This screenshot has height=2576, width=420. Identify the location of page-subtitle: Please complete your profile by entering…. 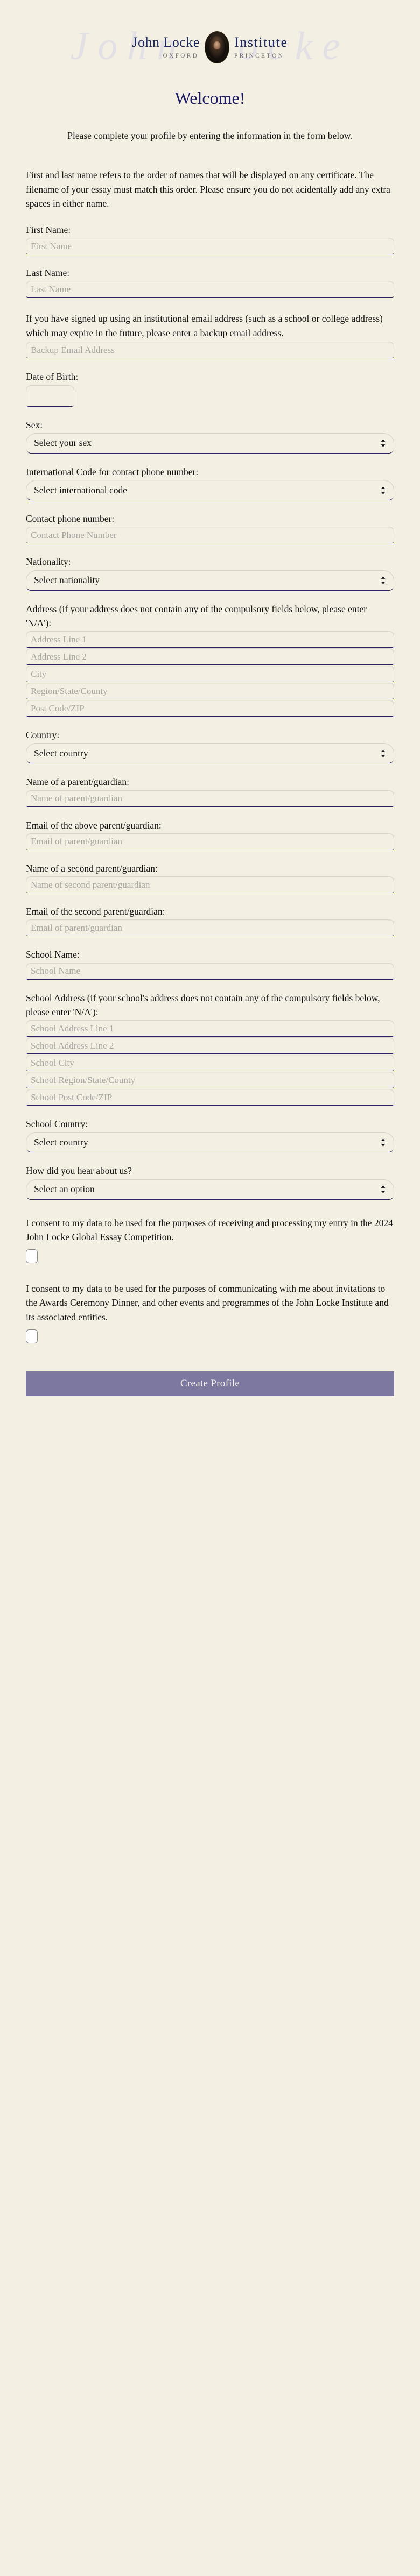
(210, 135).